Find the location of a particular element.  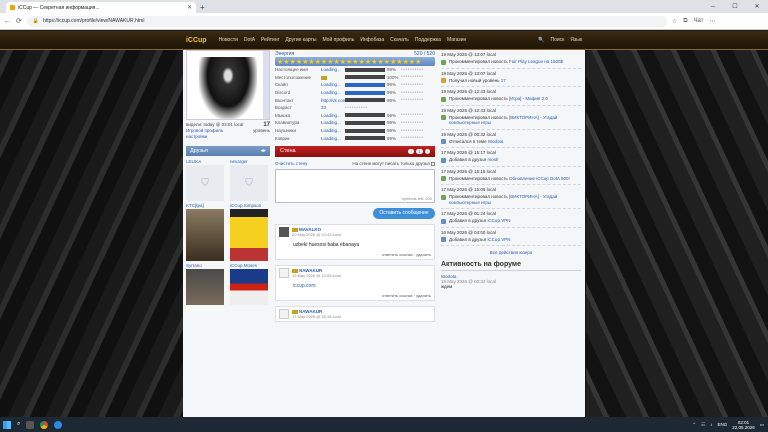

friend-card: iCCup.Simpson is located at coordinates (249, 232).